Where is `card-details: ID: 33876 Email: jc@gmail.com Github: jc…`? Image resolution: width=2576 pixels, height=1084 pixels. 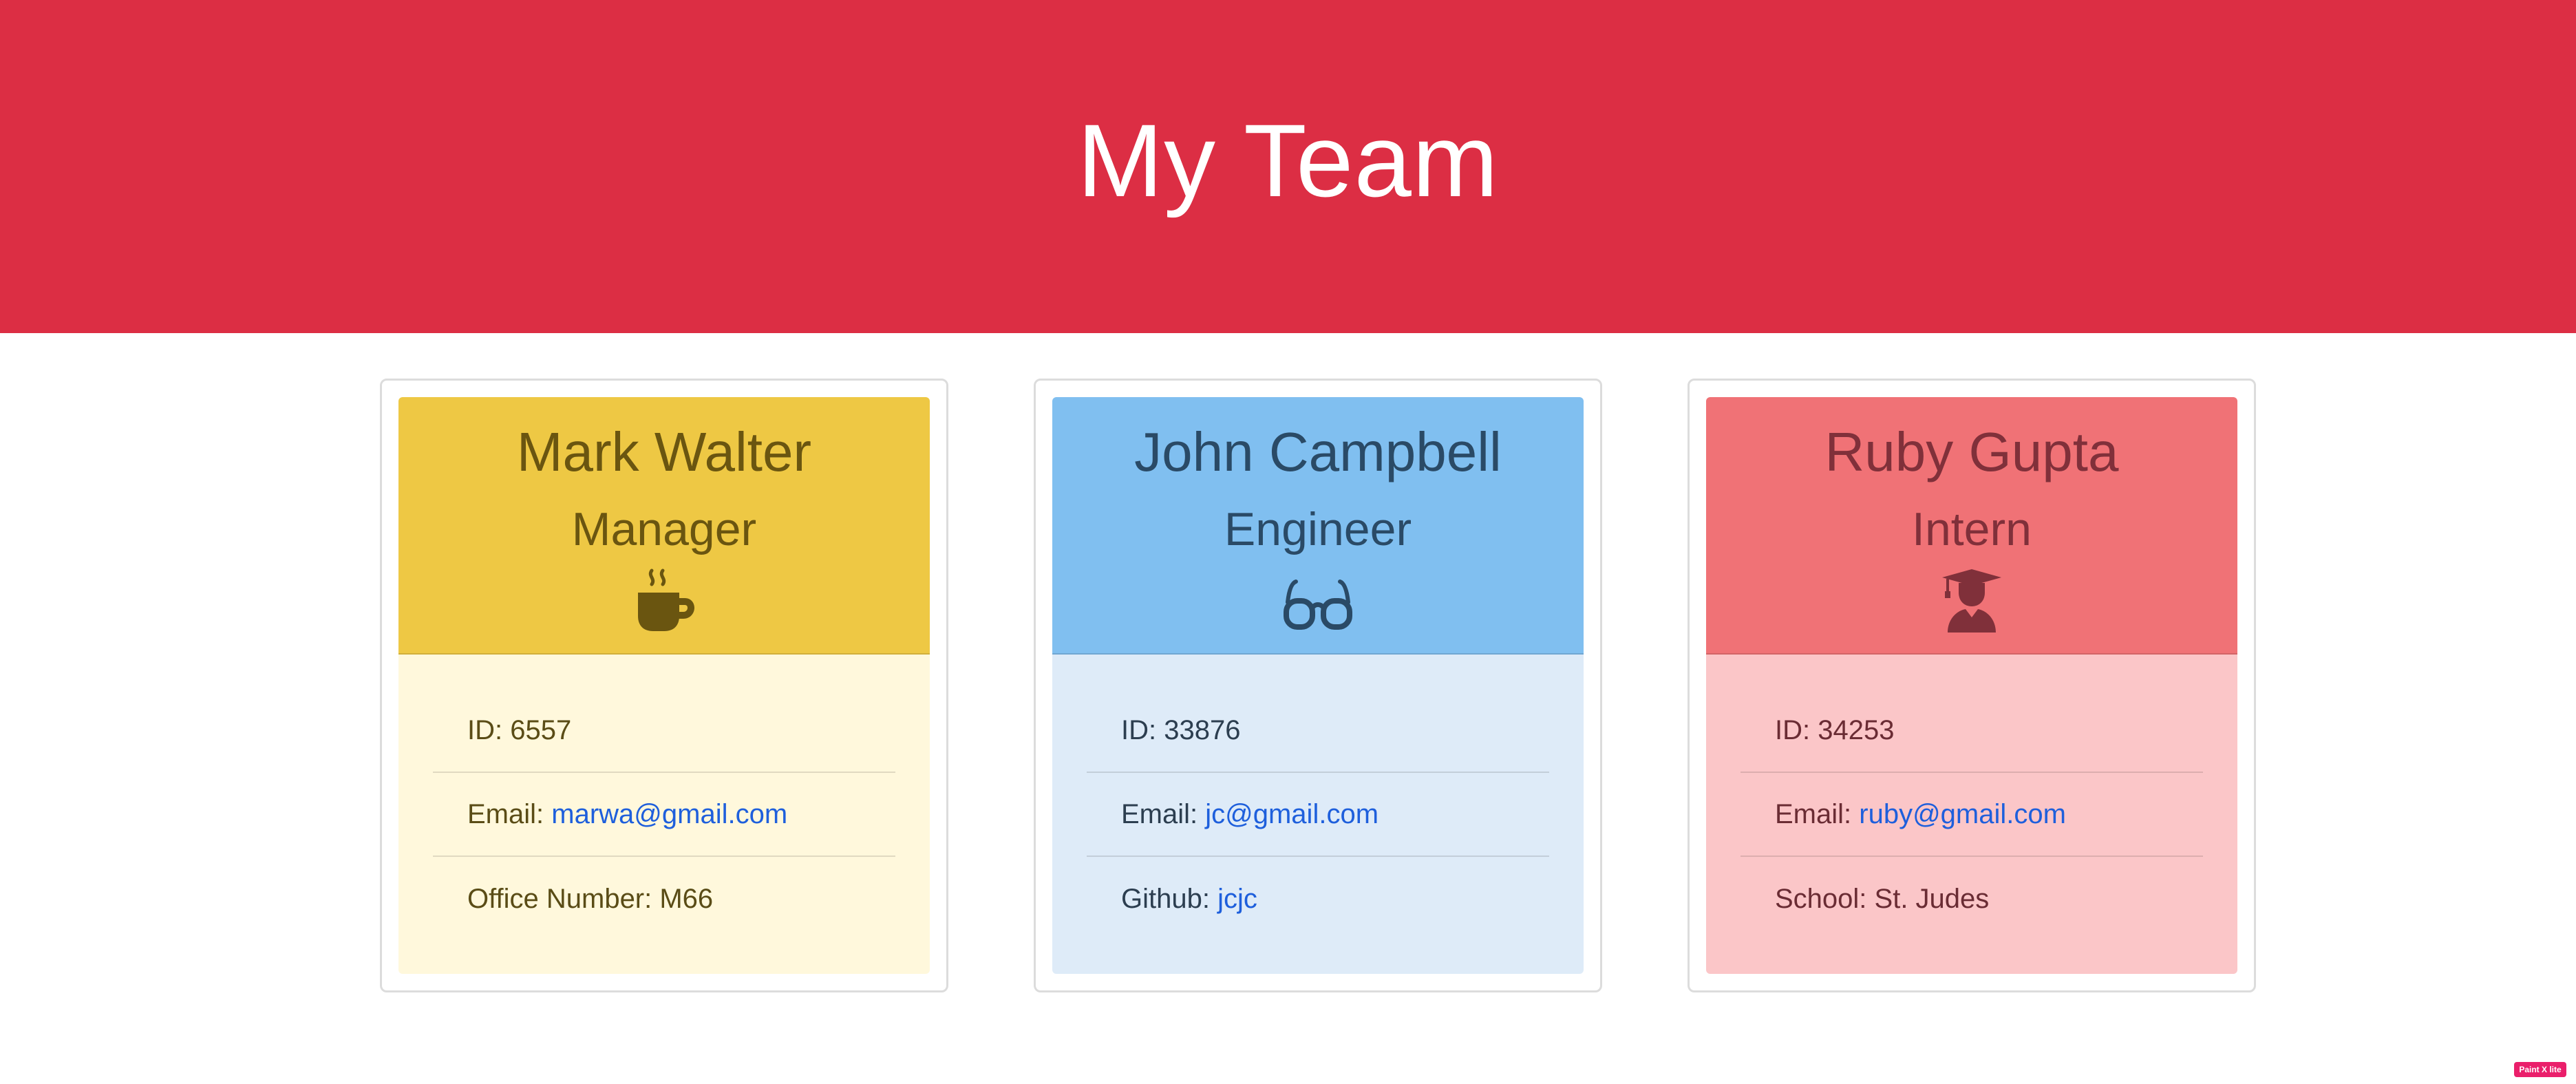 card-details: ID: 33876 Email: jc@gmail.com Github: jc… is located at coordinates (1318, 814).